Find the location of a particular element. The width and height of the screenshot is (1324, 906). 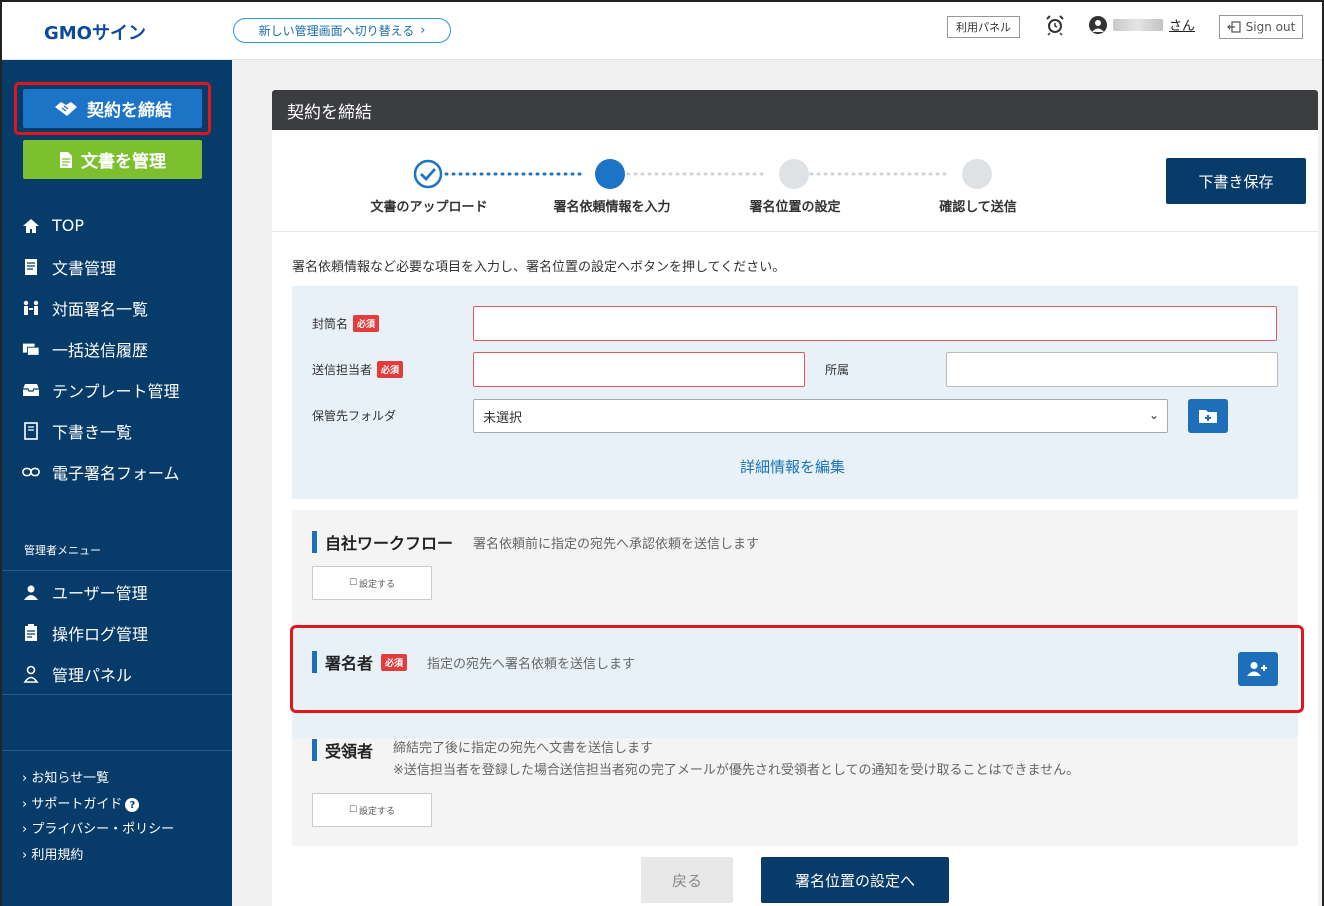

usage-panel-button: 利用パネル is located at coordinates (983, 27).